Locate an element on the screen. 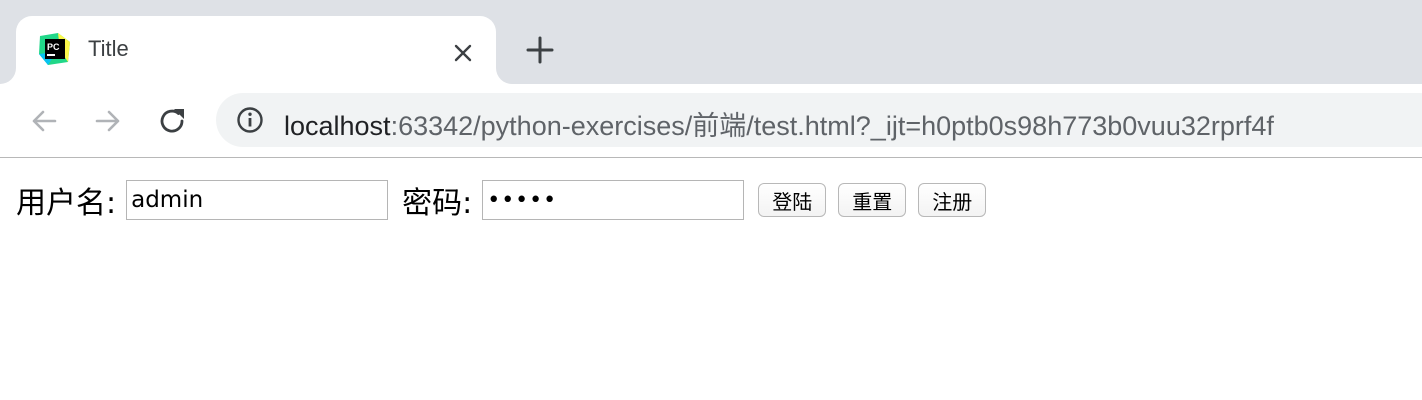 The image size is (1422, 400). reload-button is located at coordinates (172, 121).